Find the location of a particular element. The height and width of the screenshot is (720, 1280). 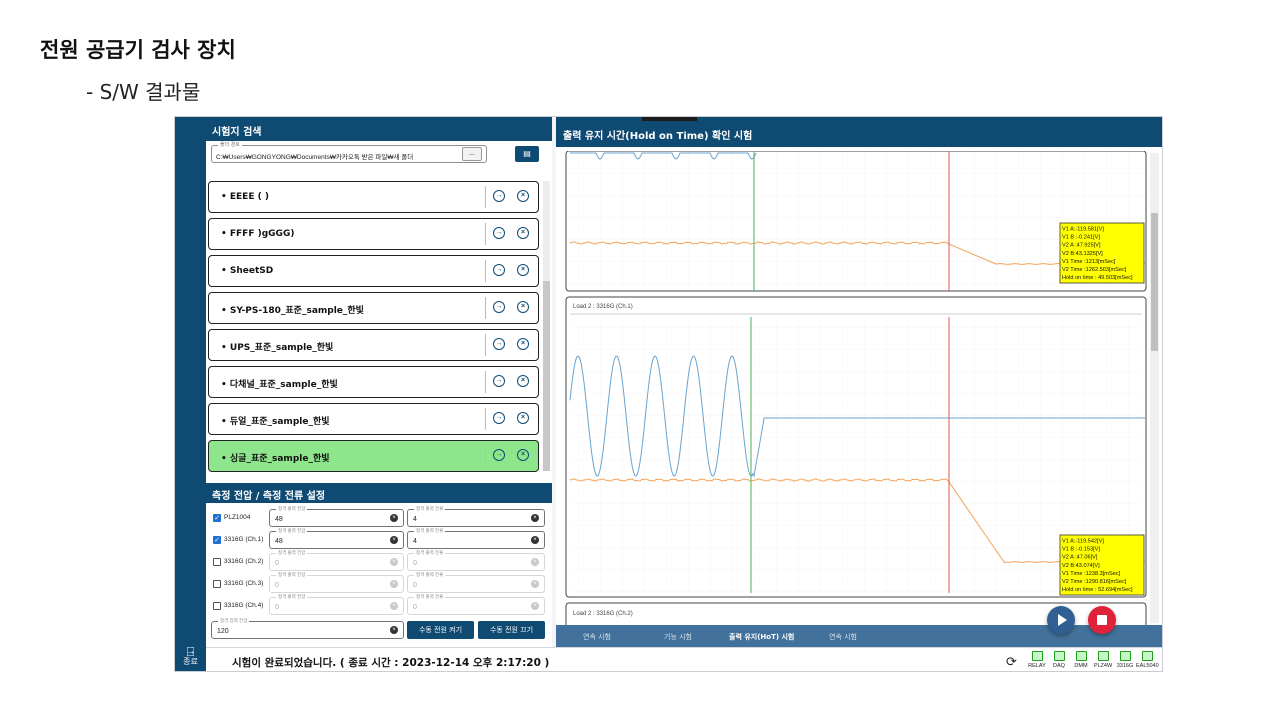

list-item: • 다채널_표준_sample_한빛 → × is located at coordinates (373, 382).